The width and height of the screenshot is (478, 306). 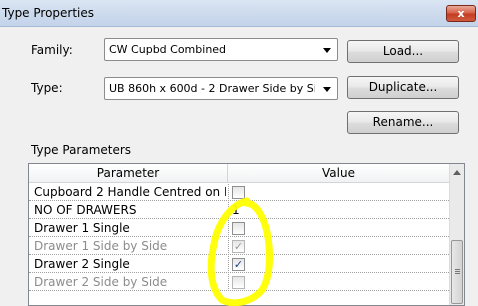 What do you see at coordinates (338, 173) in the screenshot?
I see `column-header-value: Value` at bounding box center [338, 173].